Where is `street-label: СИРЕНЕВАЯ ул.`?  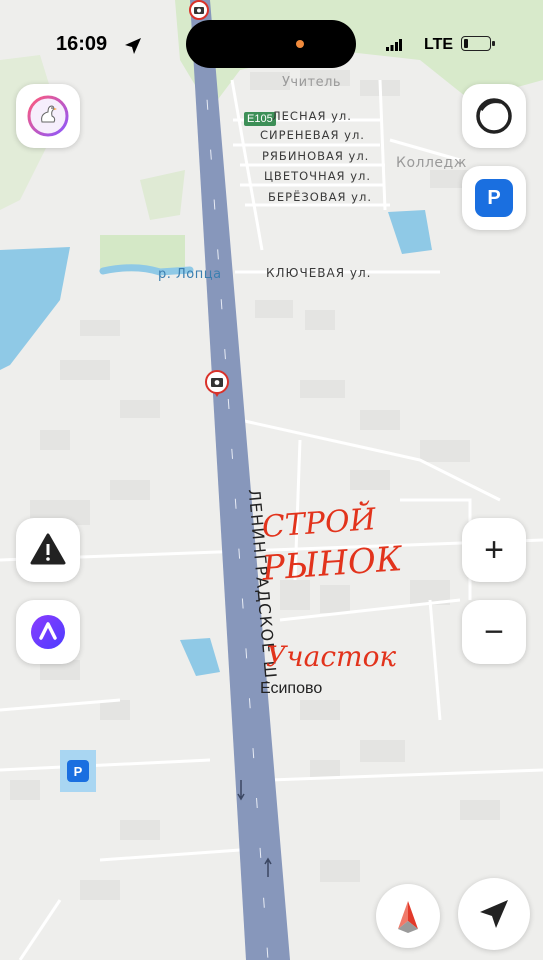
street-label: СИРЕНЕВАЯ ул. is located at coordinates (312, 135).